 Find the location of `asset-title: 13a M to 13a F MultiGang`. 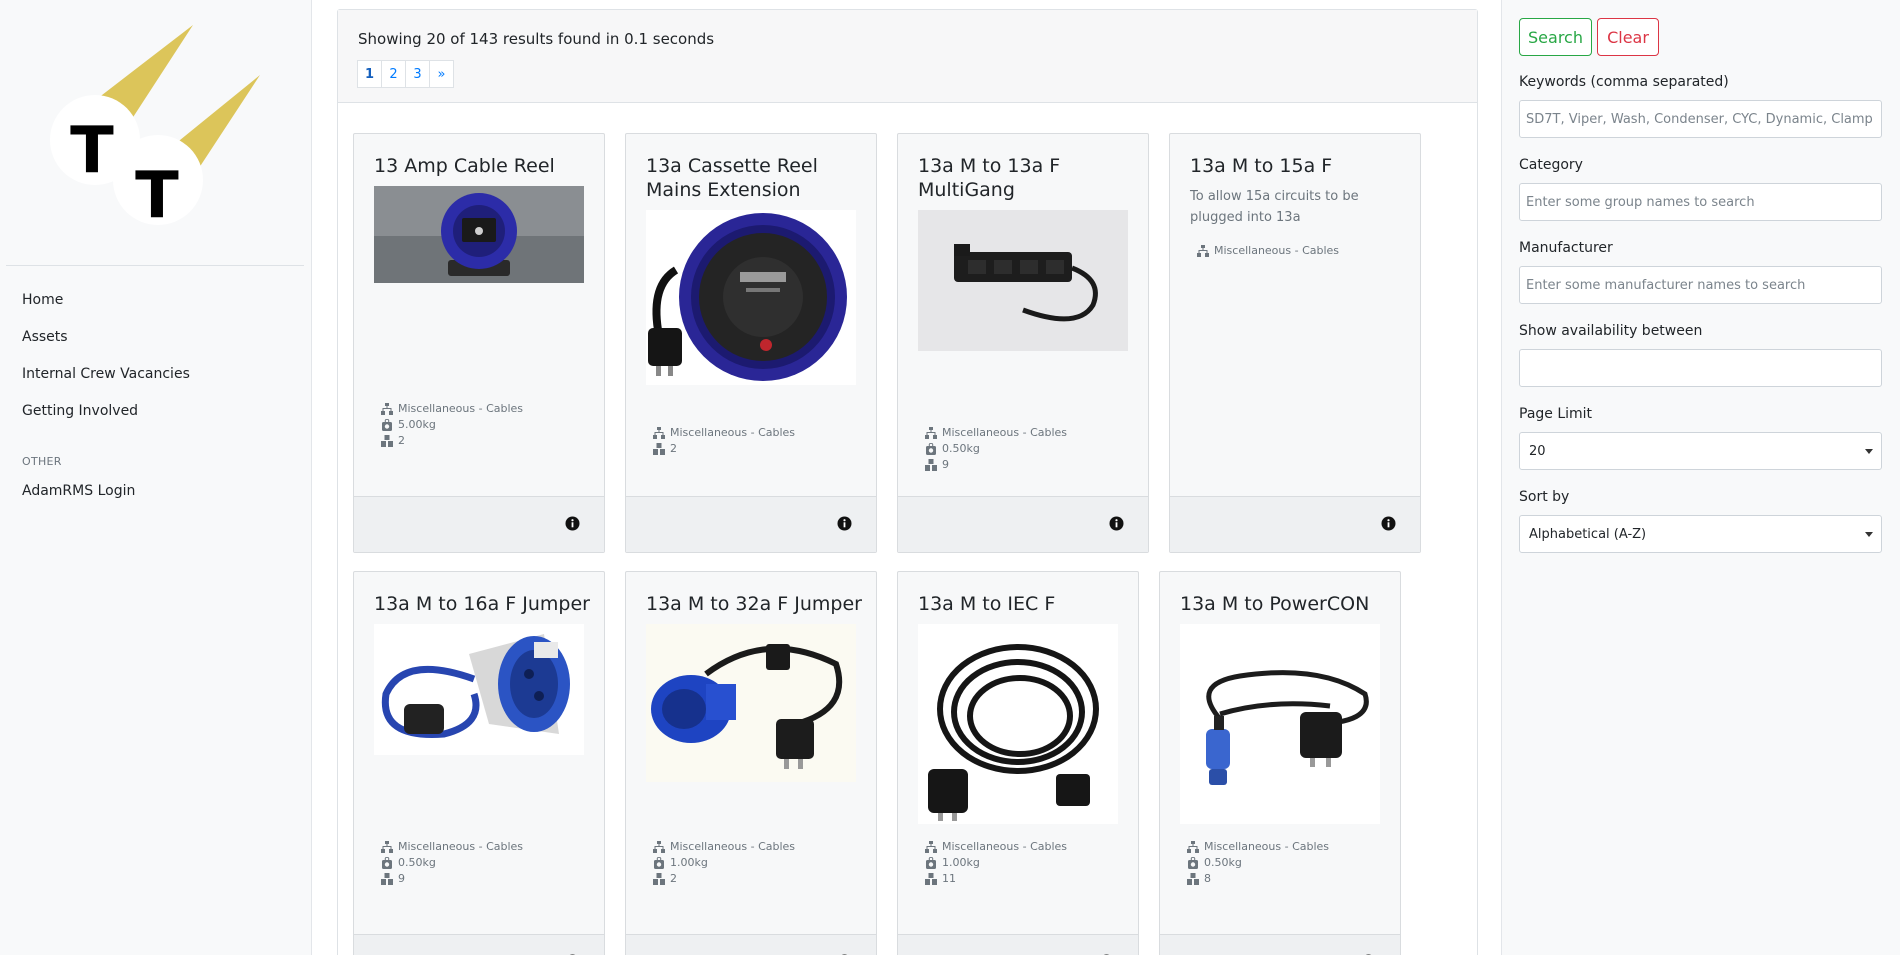

asset-title: 13a M to 13a F MultiGang is located at coordinates (1026, 178).